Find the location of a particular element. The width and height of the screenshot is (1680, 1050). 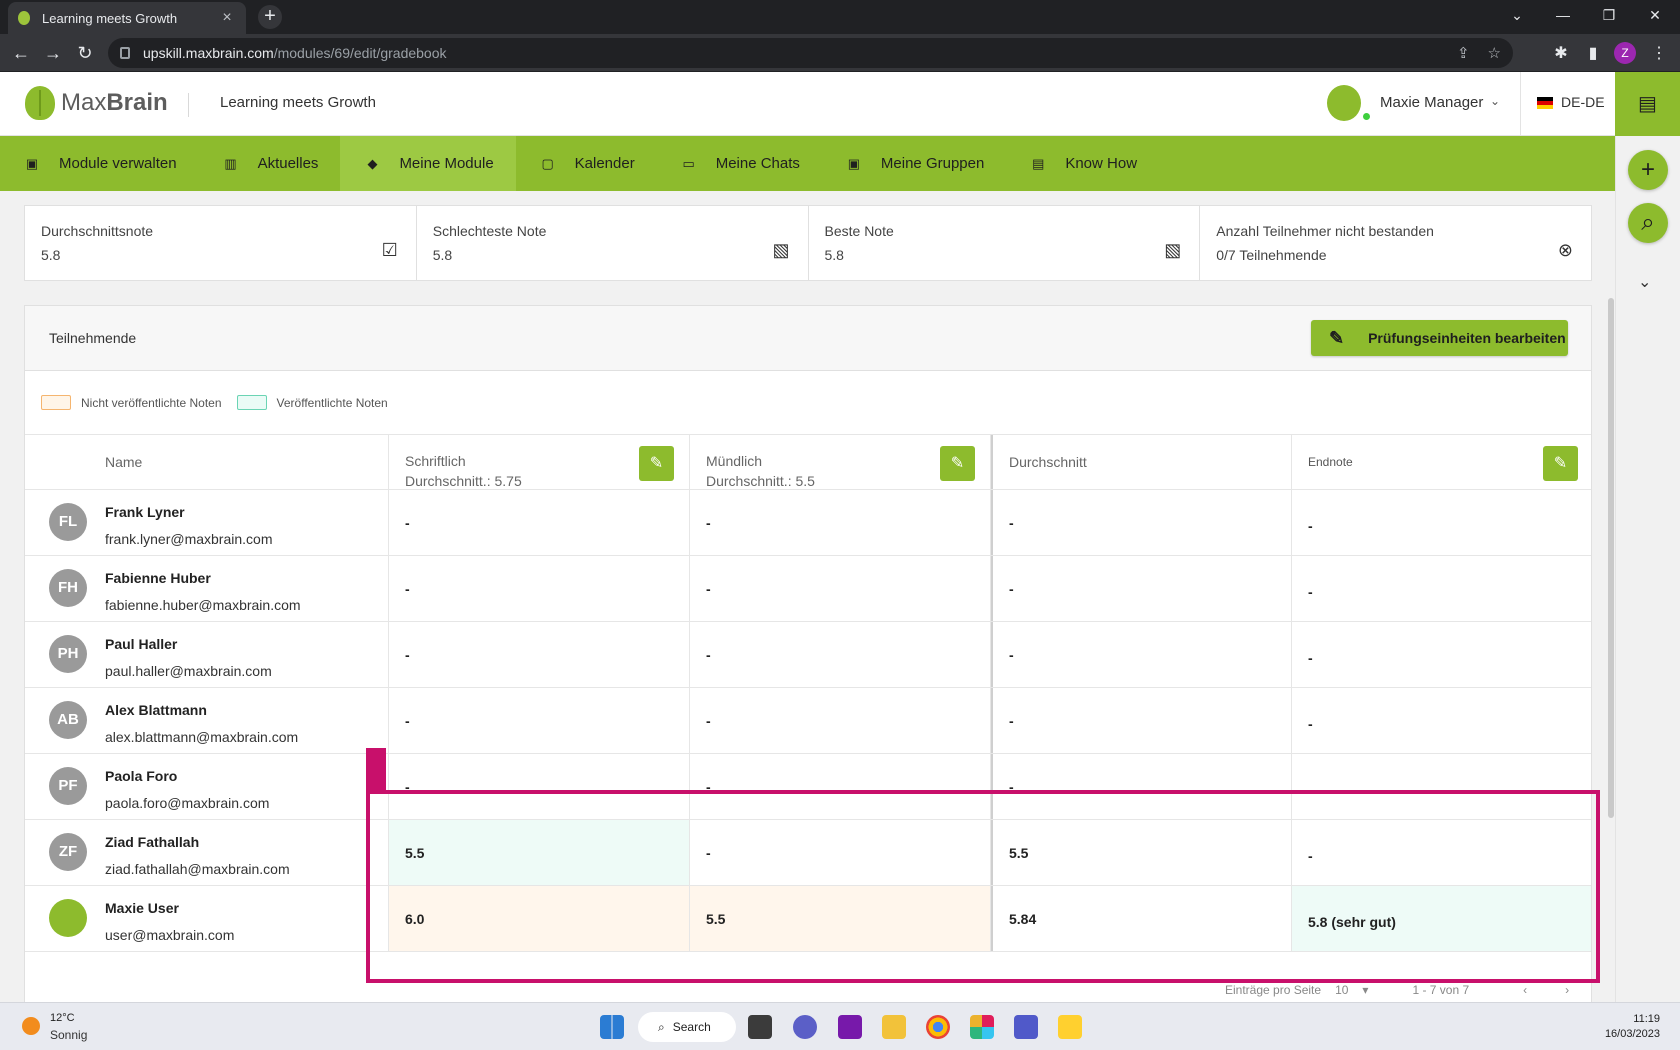

user-avatar is located at coordinates (1344, 103).